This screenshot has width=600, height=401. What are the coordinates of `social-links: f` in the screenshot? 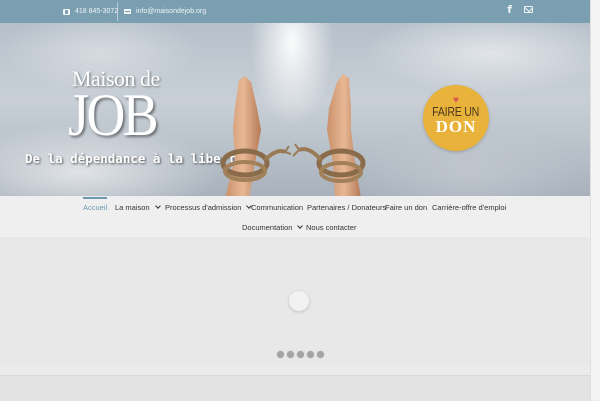 It's located at (520, 9).